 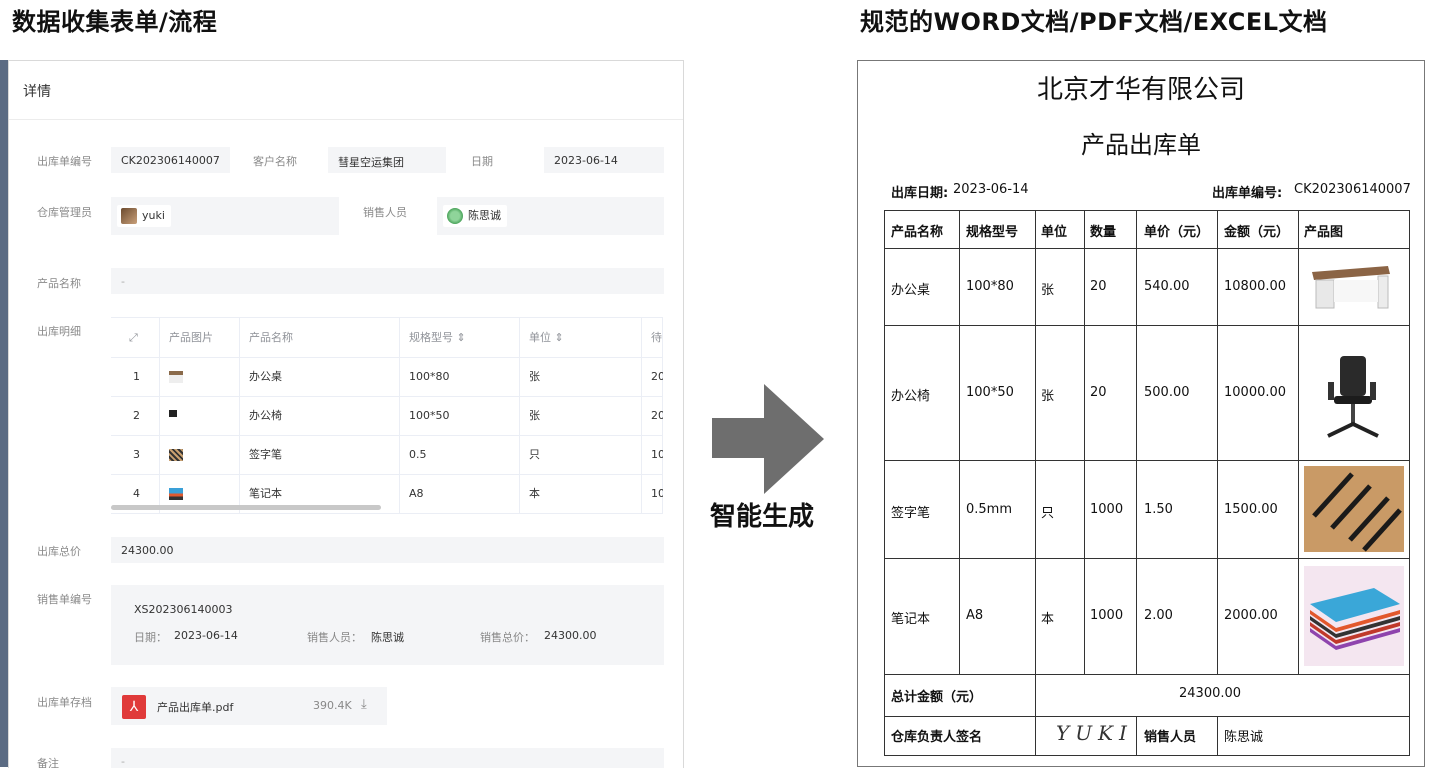 What do you see at coordinates (249, 706) in the screenshot?
I see `attachment-item: ⅄ 产品出库单.pdf 390.4K ⤓` at bounding box center [249, 706].